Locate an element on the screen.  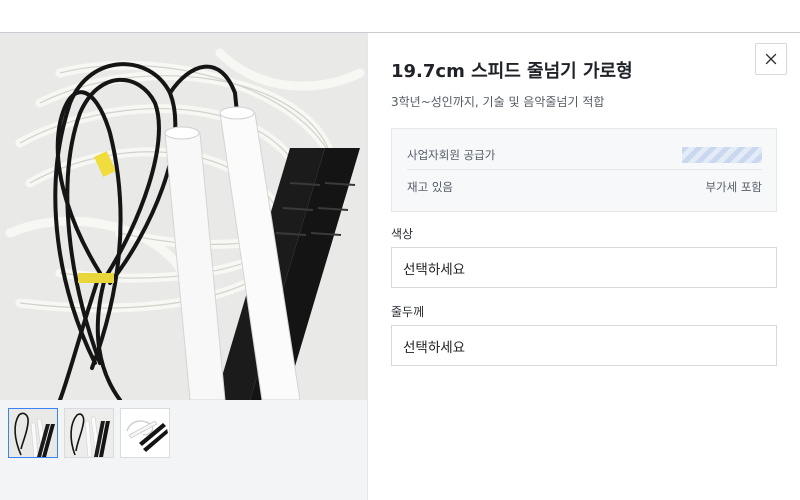
thumbnail-strip is located at coordinates (89, 434).